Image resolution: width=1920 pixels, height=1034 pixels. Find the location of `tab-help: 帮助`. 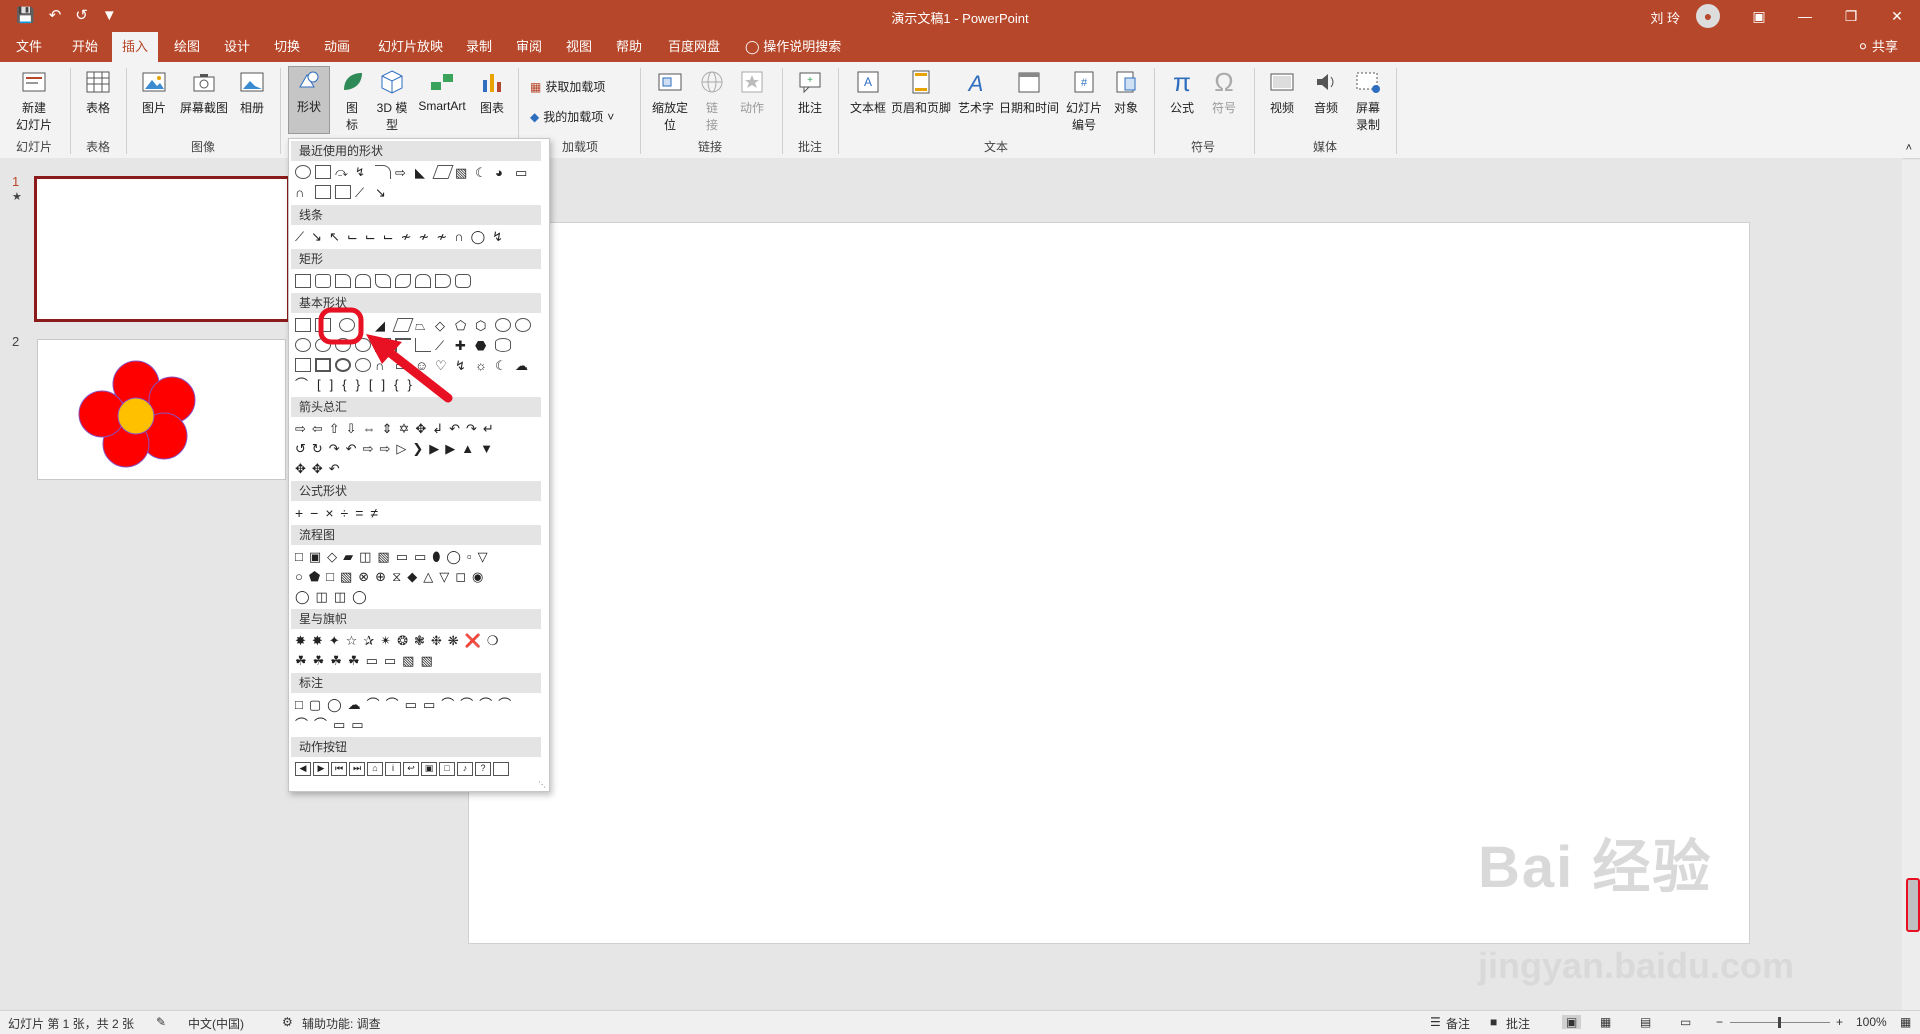

tab-help: 帮助 is located at coordinates (629, 47).